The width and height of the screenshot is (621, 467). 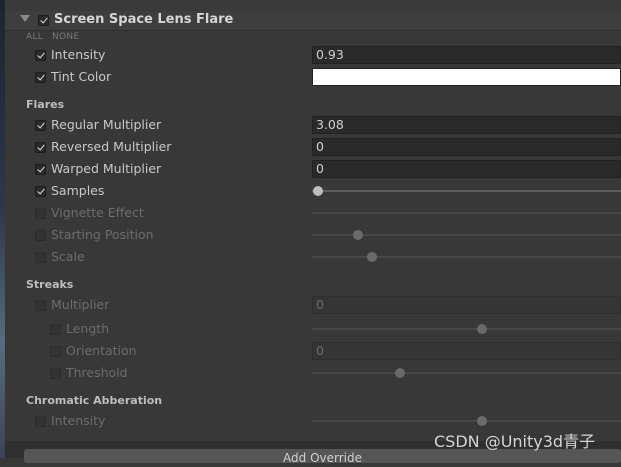 I want to click on streaks-multiplier-label: Multiplier, so click(x=80, y=304).